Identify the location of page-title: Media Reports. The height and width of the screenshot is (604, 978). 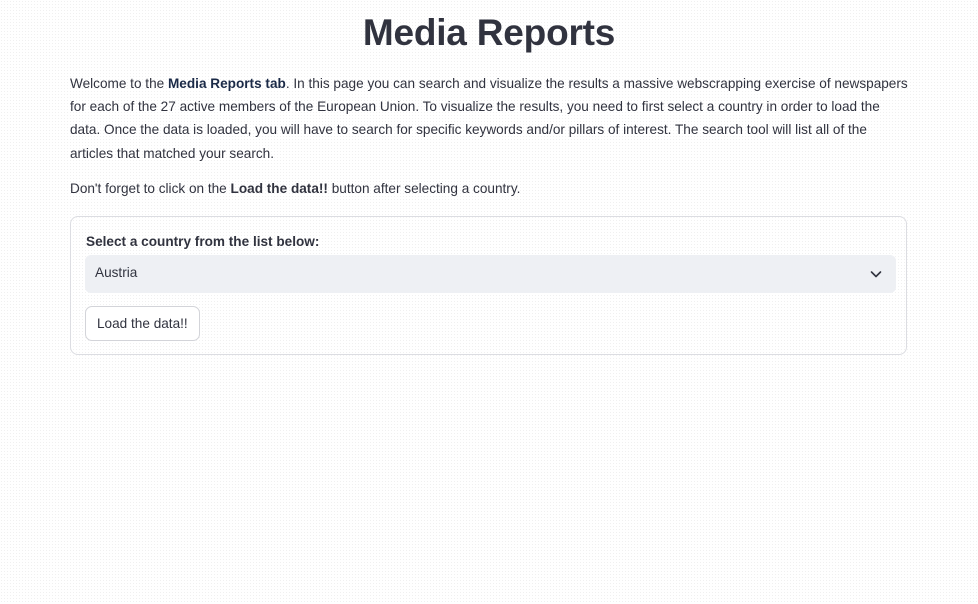
(489, 32).